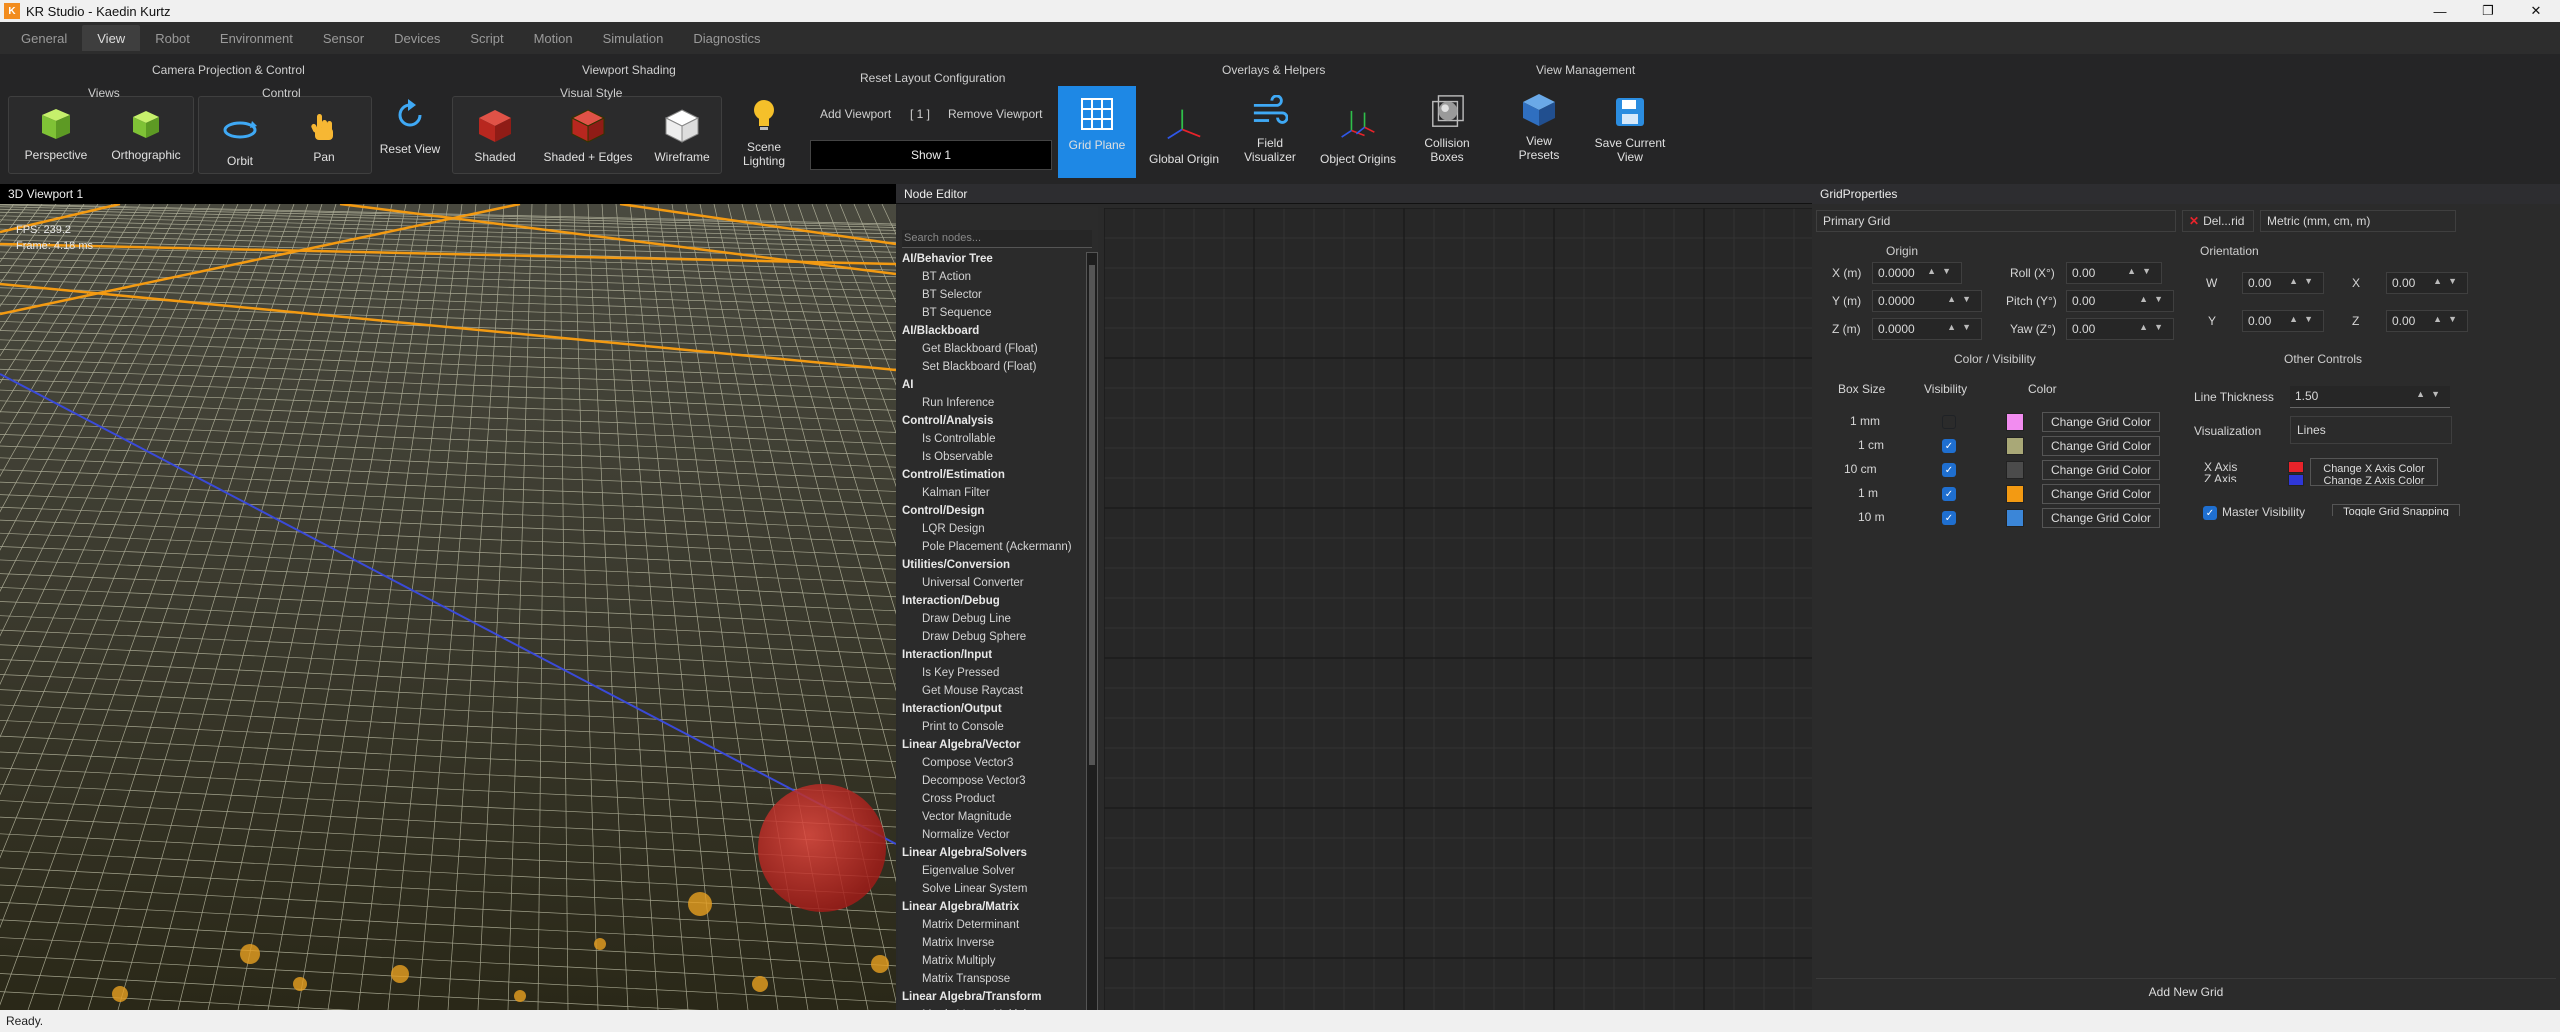 The width and height of the screenshot is (2560, 1032). Describe the element at coordinates (44, 38) in the screenshot. I see `tab-general: General` at that location.